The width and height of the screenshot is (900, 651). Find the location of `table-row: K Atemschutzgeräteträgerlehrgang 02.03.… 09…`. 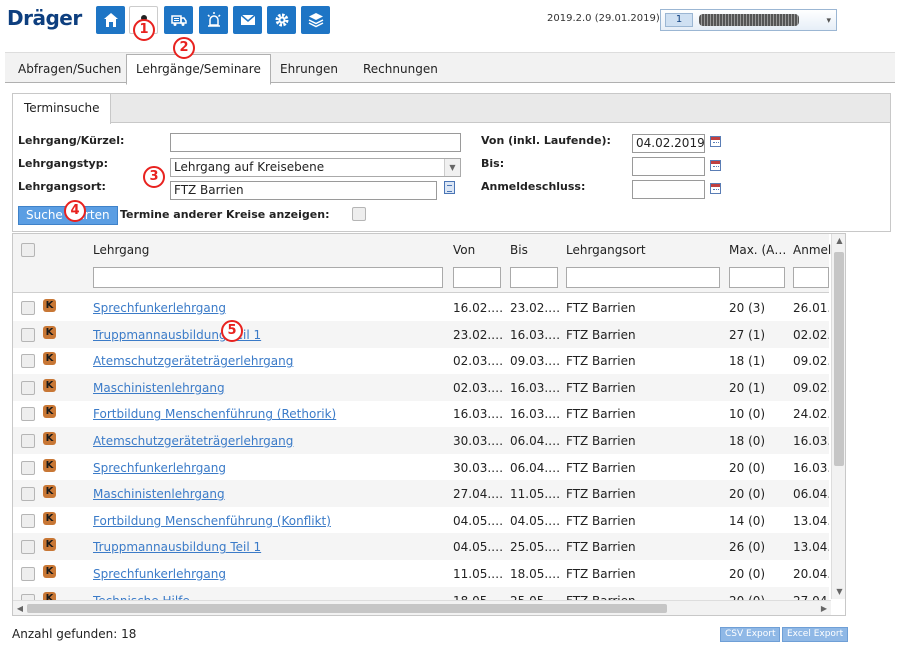

table-row: K Atemschutzgeräteträgerlehrgang 02.03.… 09… is located at coordinates (421, 360).